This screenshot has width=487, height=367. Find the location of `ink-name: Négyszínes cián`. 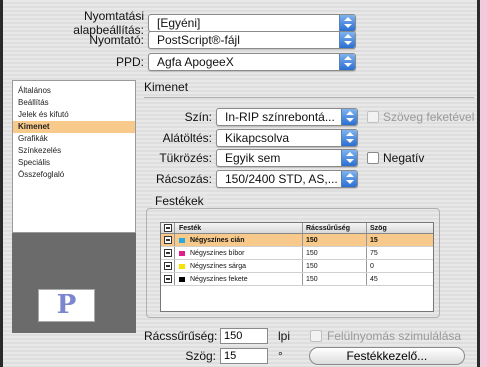

ink-name: Négyszínes cián is located at coordinates (217, 240).